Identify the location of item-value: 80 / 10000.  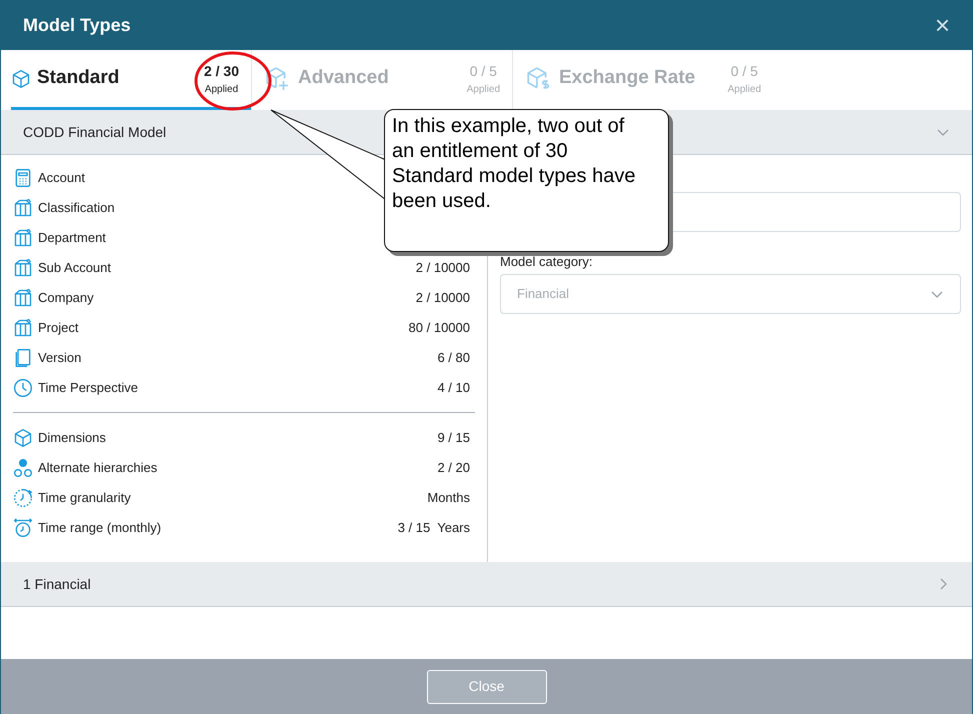
(439, 328).